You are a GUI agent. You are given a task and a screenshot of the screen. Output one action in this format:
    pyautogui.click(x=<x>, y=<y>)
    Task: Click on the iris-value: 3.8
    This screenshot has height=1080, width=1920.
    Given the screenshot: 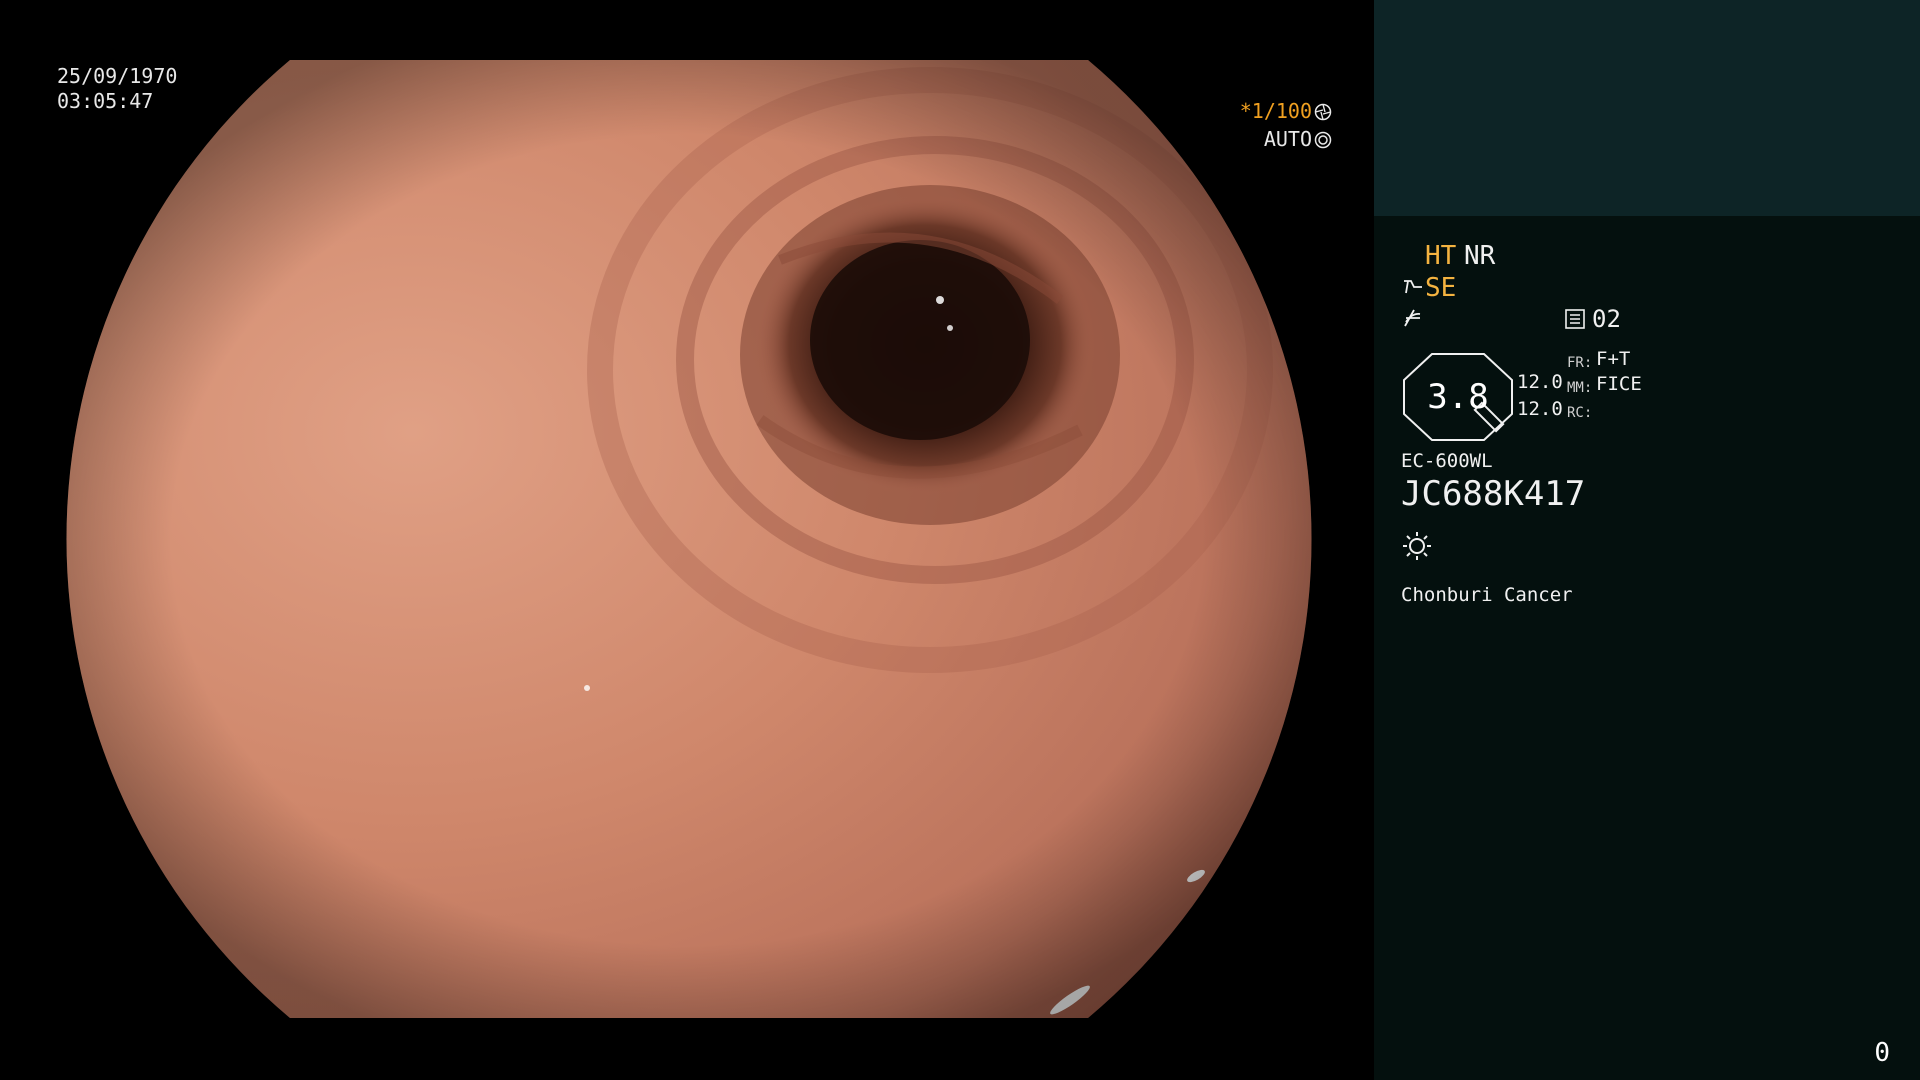 What is the action you would take?
    pyautogui.click(x=1458, y=397)
    